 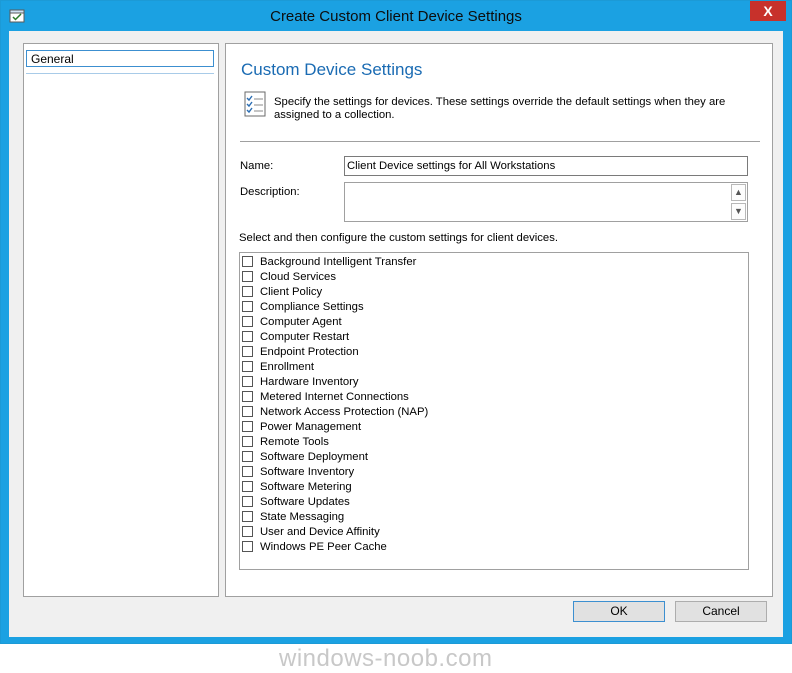 What do you see at coordinates (619, 611) in the screenshot?
I see `ok-button: OK` at bounding box center [619, 611].